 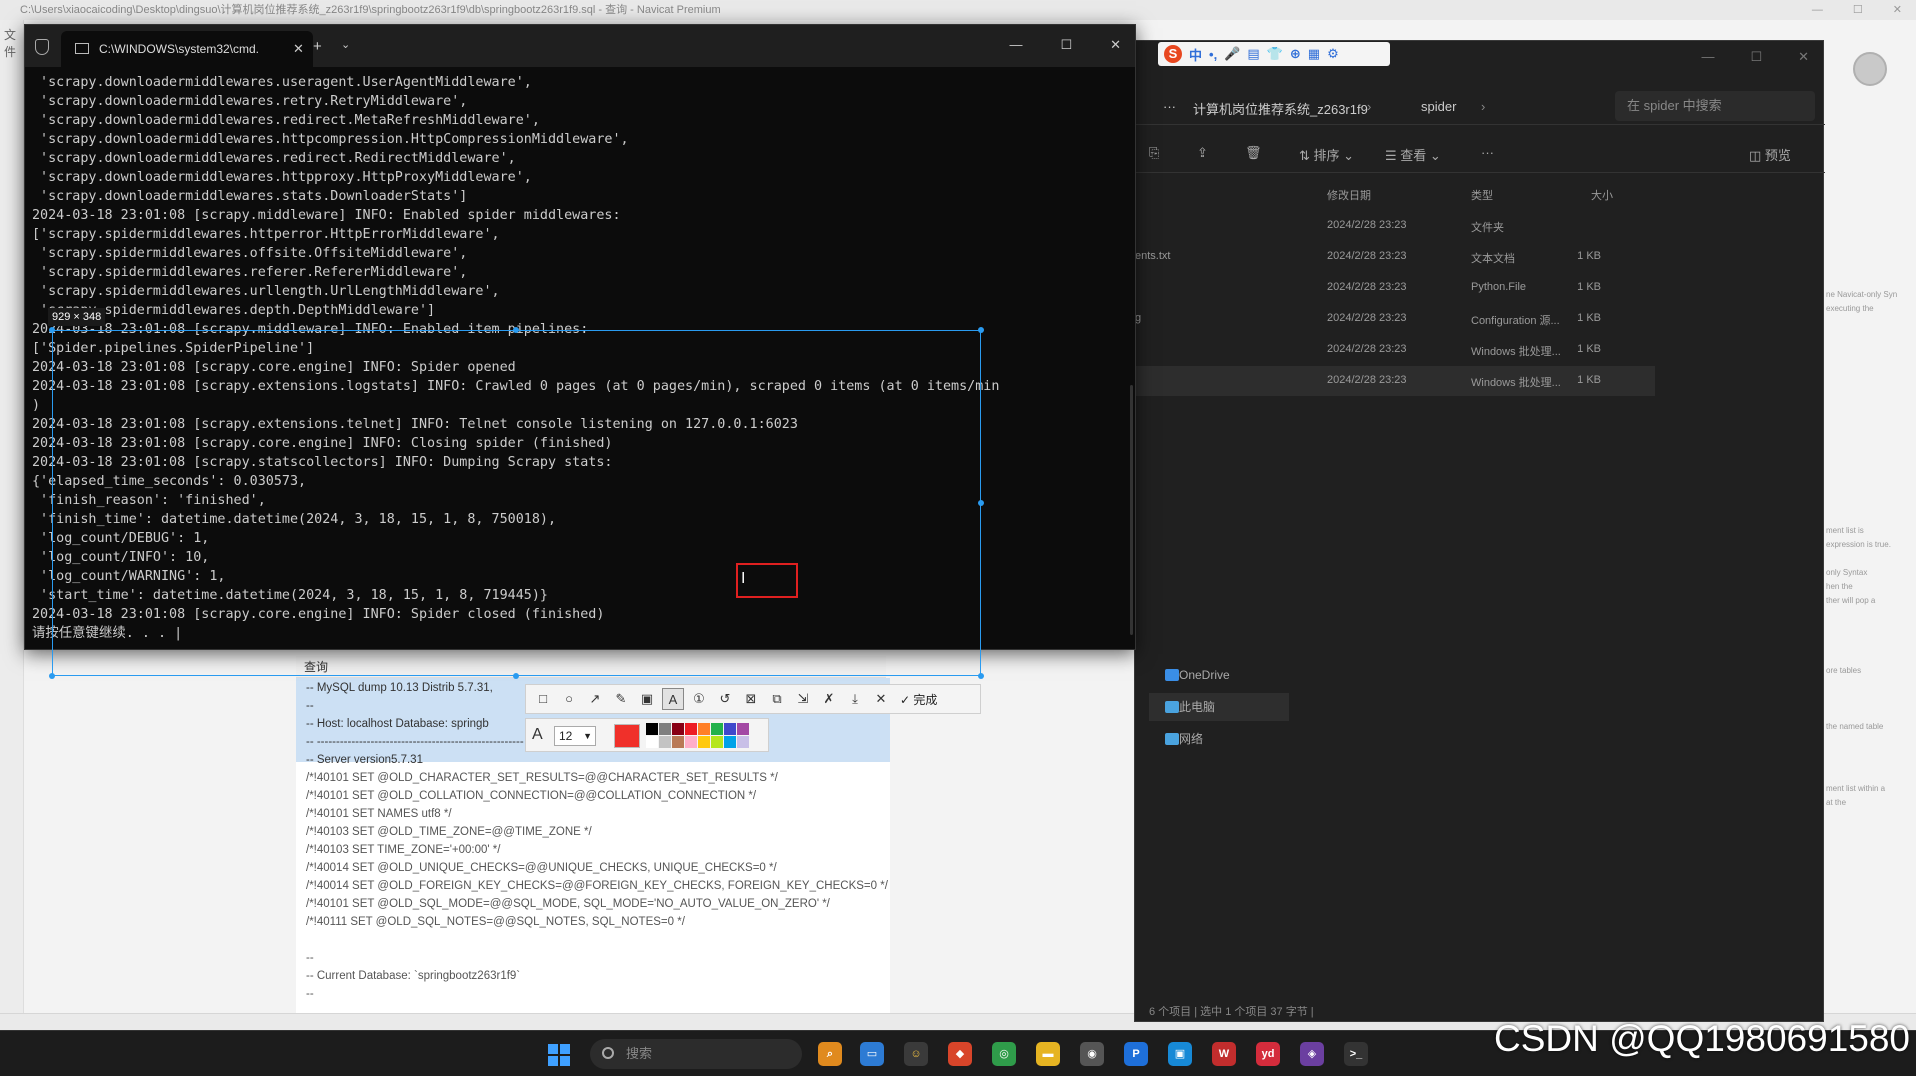 What do you see at coordinates (1770, 154) in the screenshot?
I see `preview-button: ◫ 预览` at bounding box center [1770, 154].